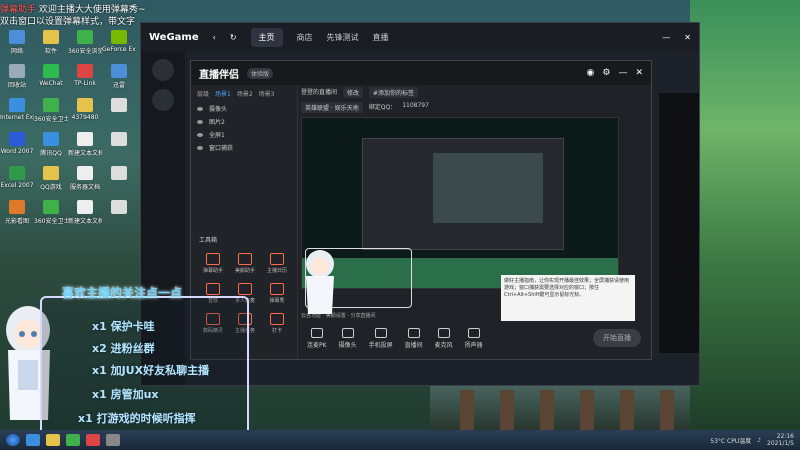  Describe the element at coordinates (267, 93) in the screenshot. I see `tab-scene-3: 场景3` at that location.